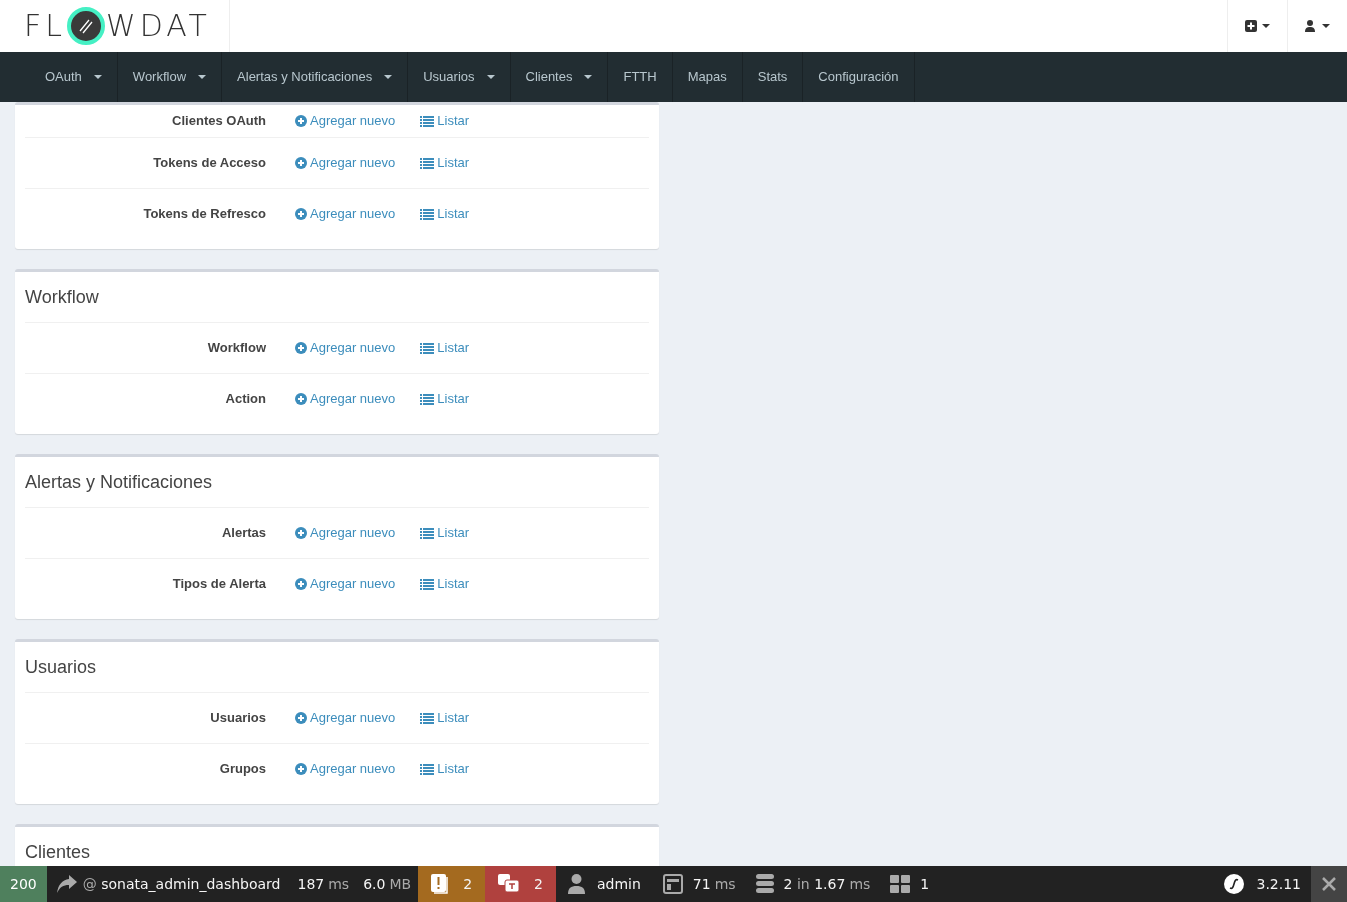  I want to click on logo-text: WDAT, so click(158, 26).